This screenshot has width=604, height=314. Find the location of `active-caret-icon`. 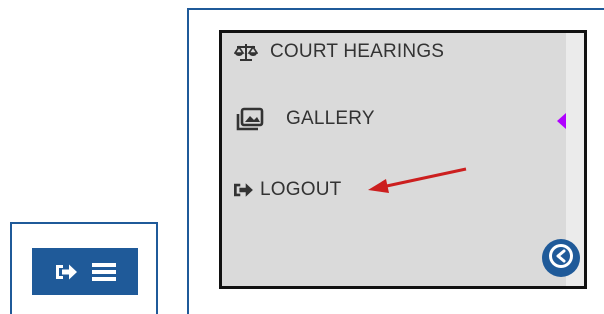

active-caret-icon is located at coordinates (561, 121).